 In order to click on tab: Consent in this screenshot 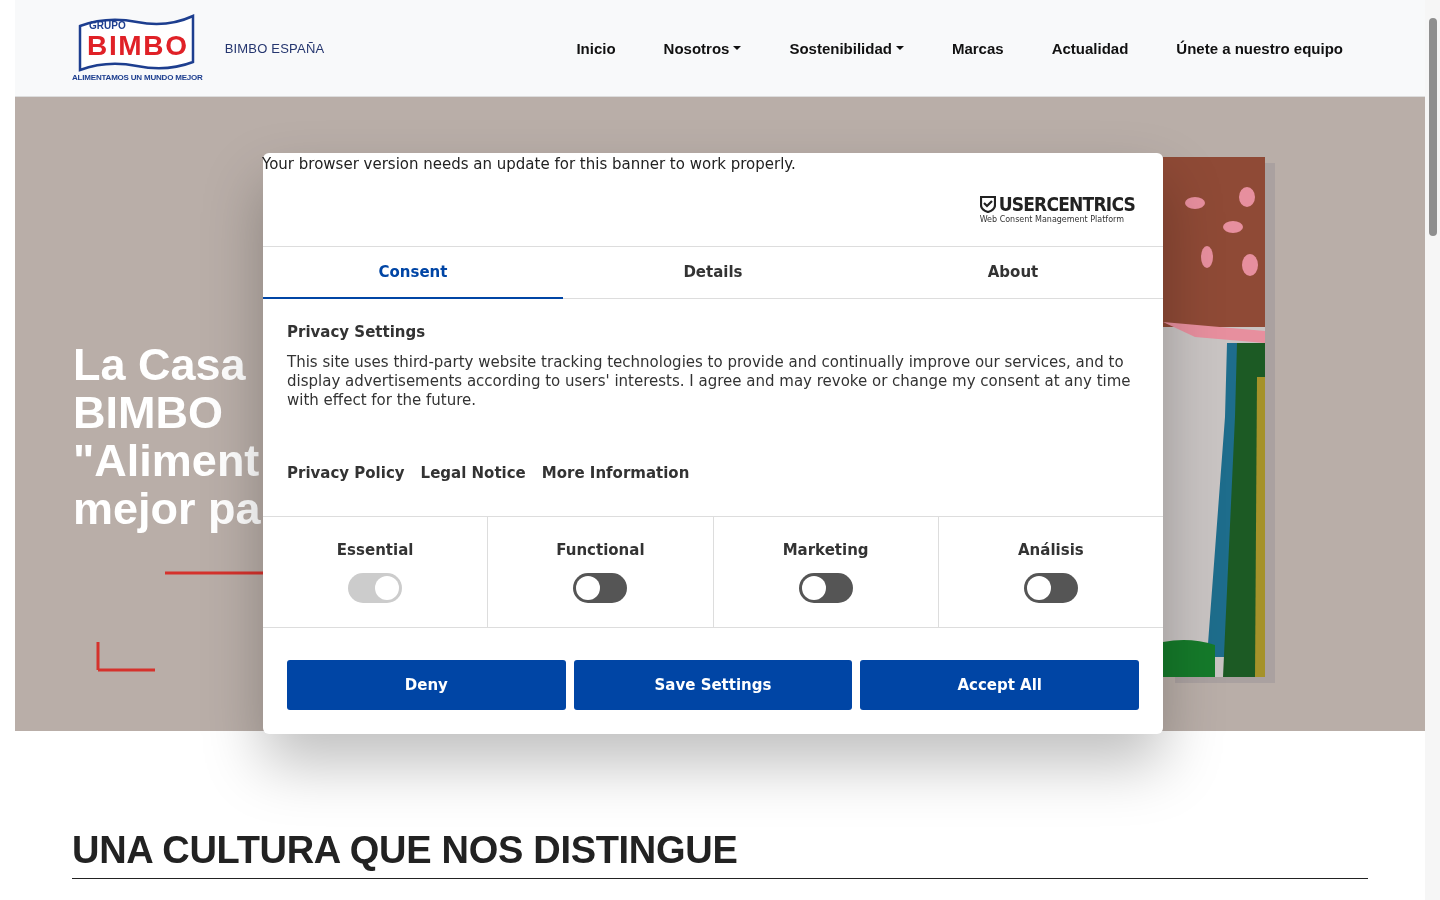, I will do `click(413, 273)`.